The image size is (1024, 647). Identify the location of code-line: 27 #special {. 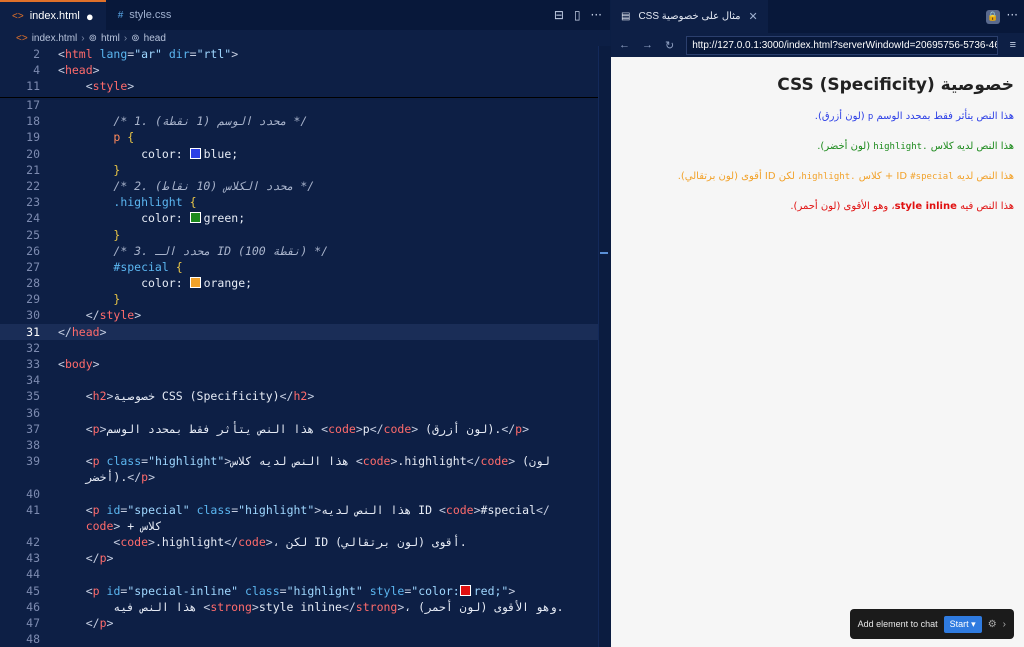
(299, 267).